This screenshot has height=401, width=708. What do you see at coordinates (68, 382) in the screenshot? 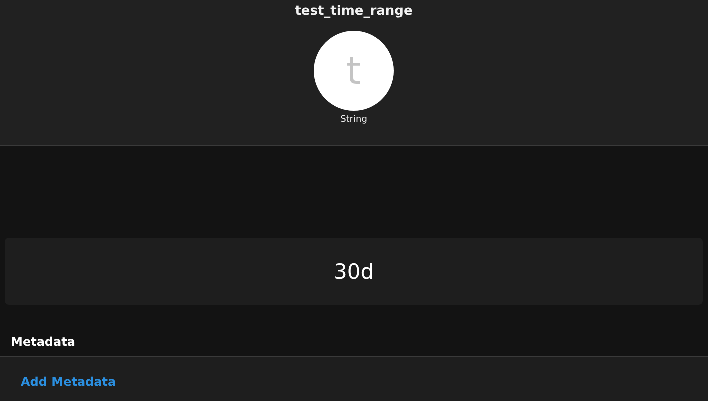
I see `add-metadata-link: Add Metadata` at bounding box center [68, 382].